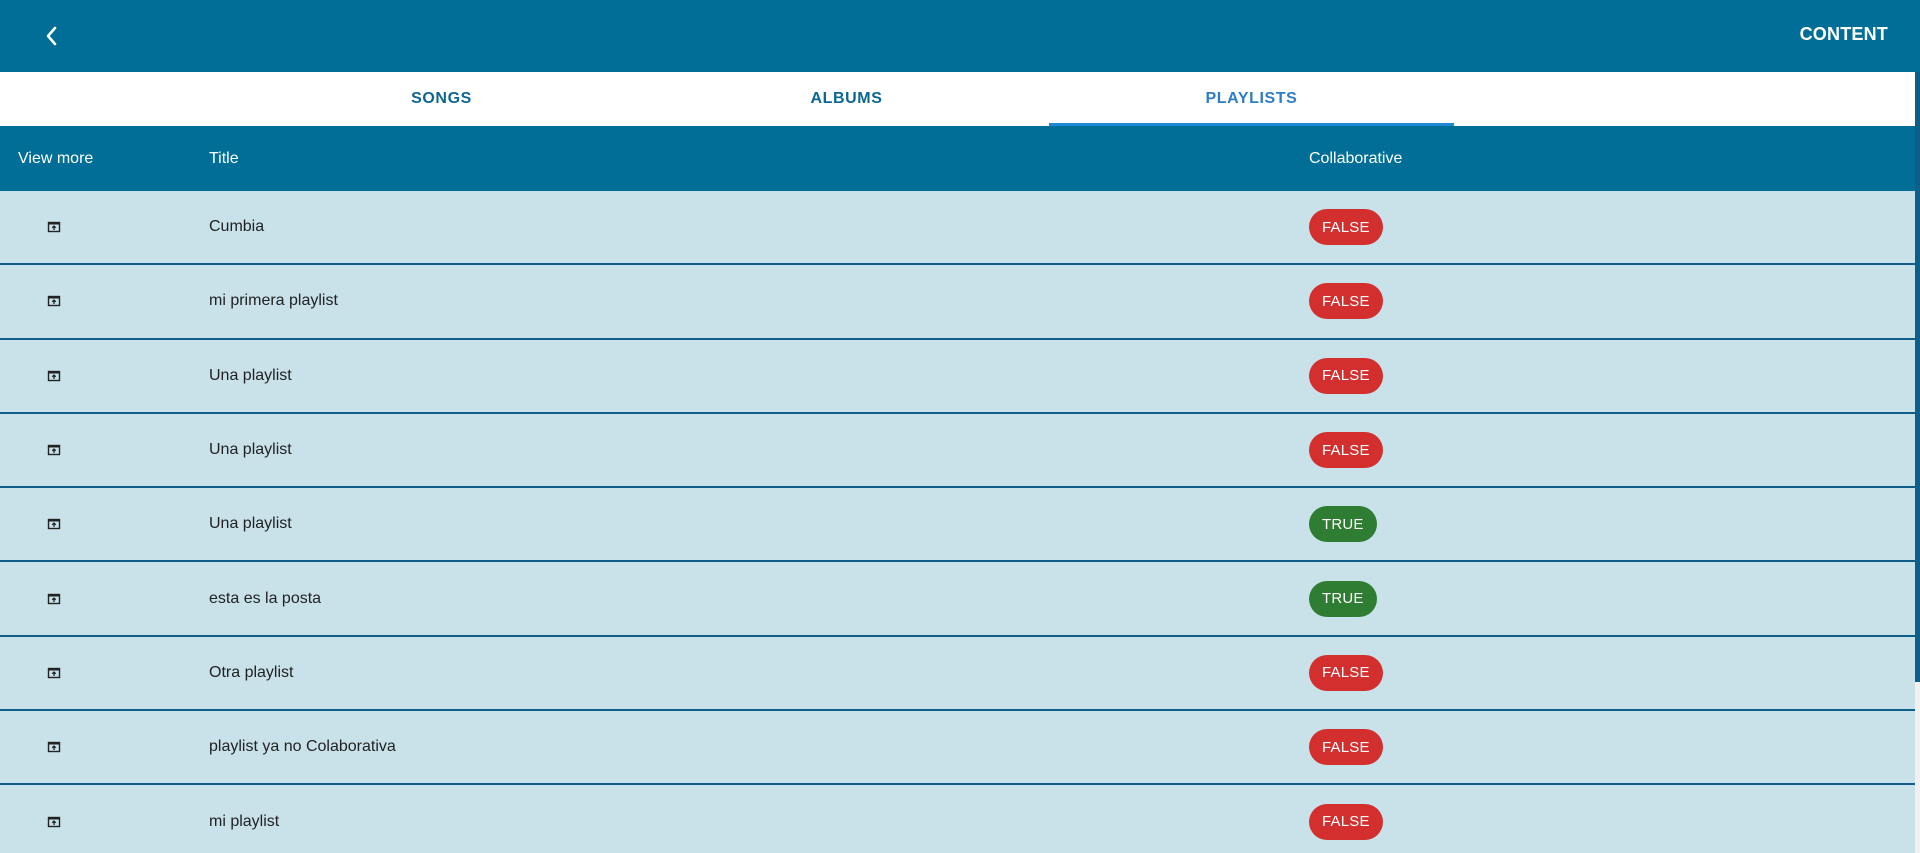  What do you see at coordinates (251, 672) in the screenshot?
I see `playlist-title: Otra playlist` at bounding box center [251, 672].